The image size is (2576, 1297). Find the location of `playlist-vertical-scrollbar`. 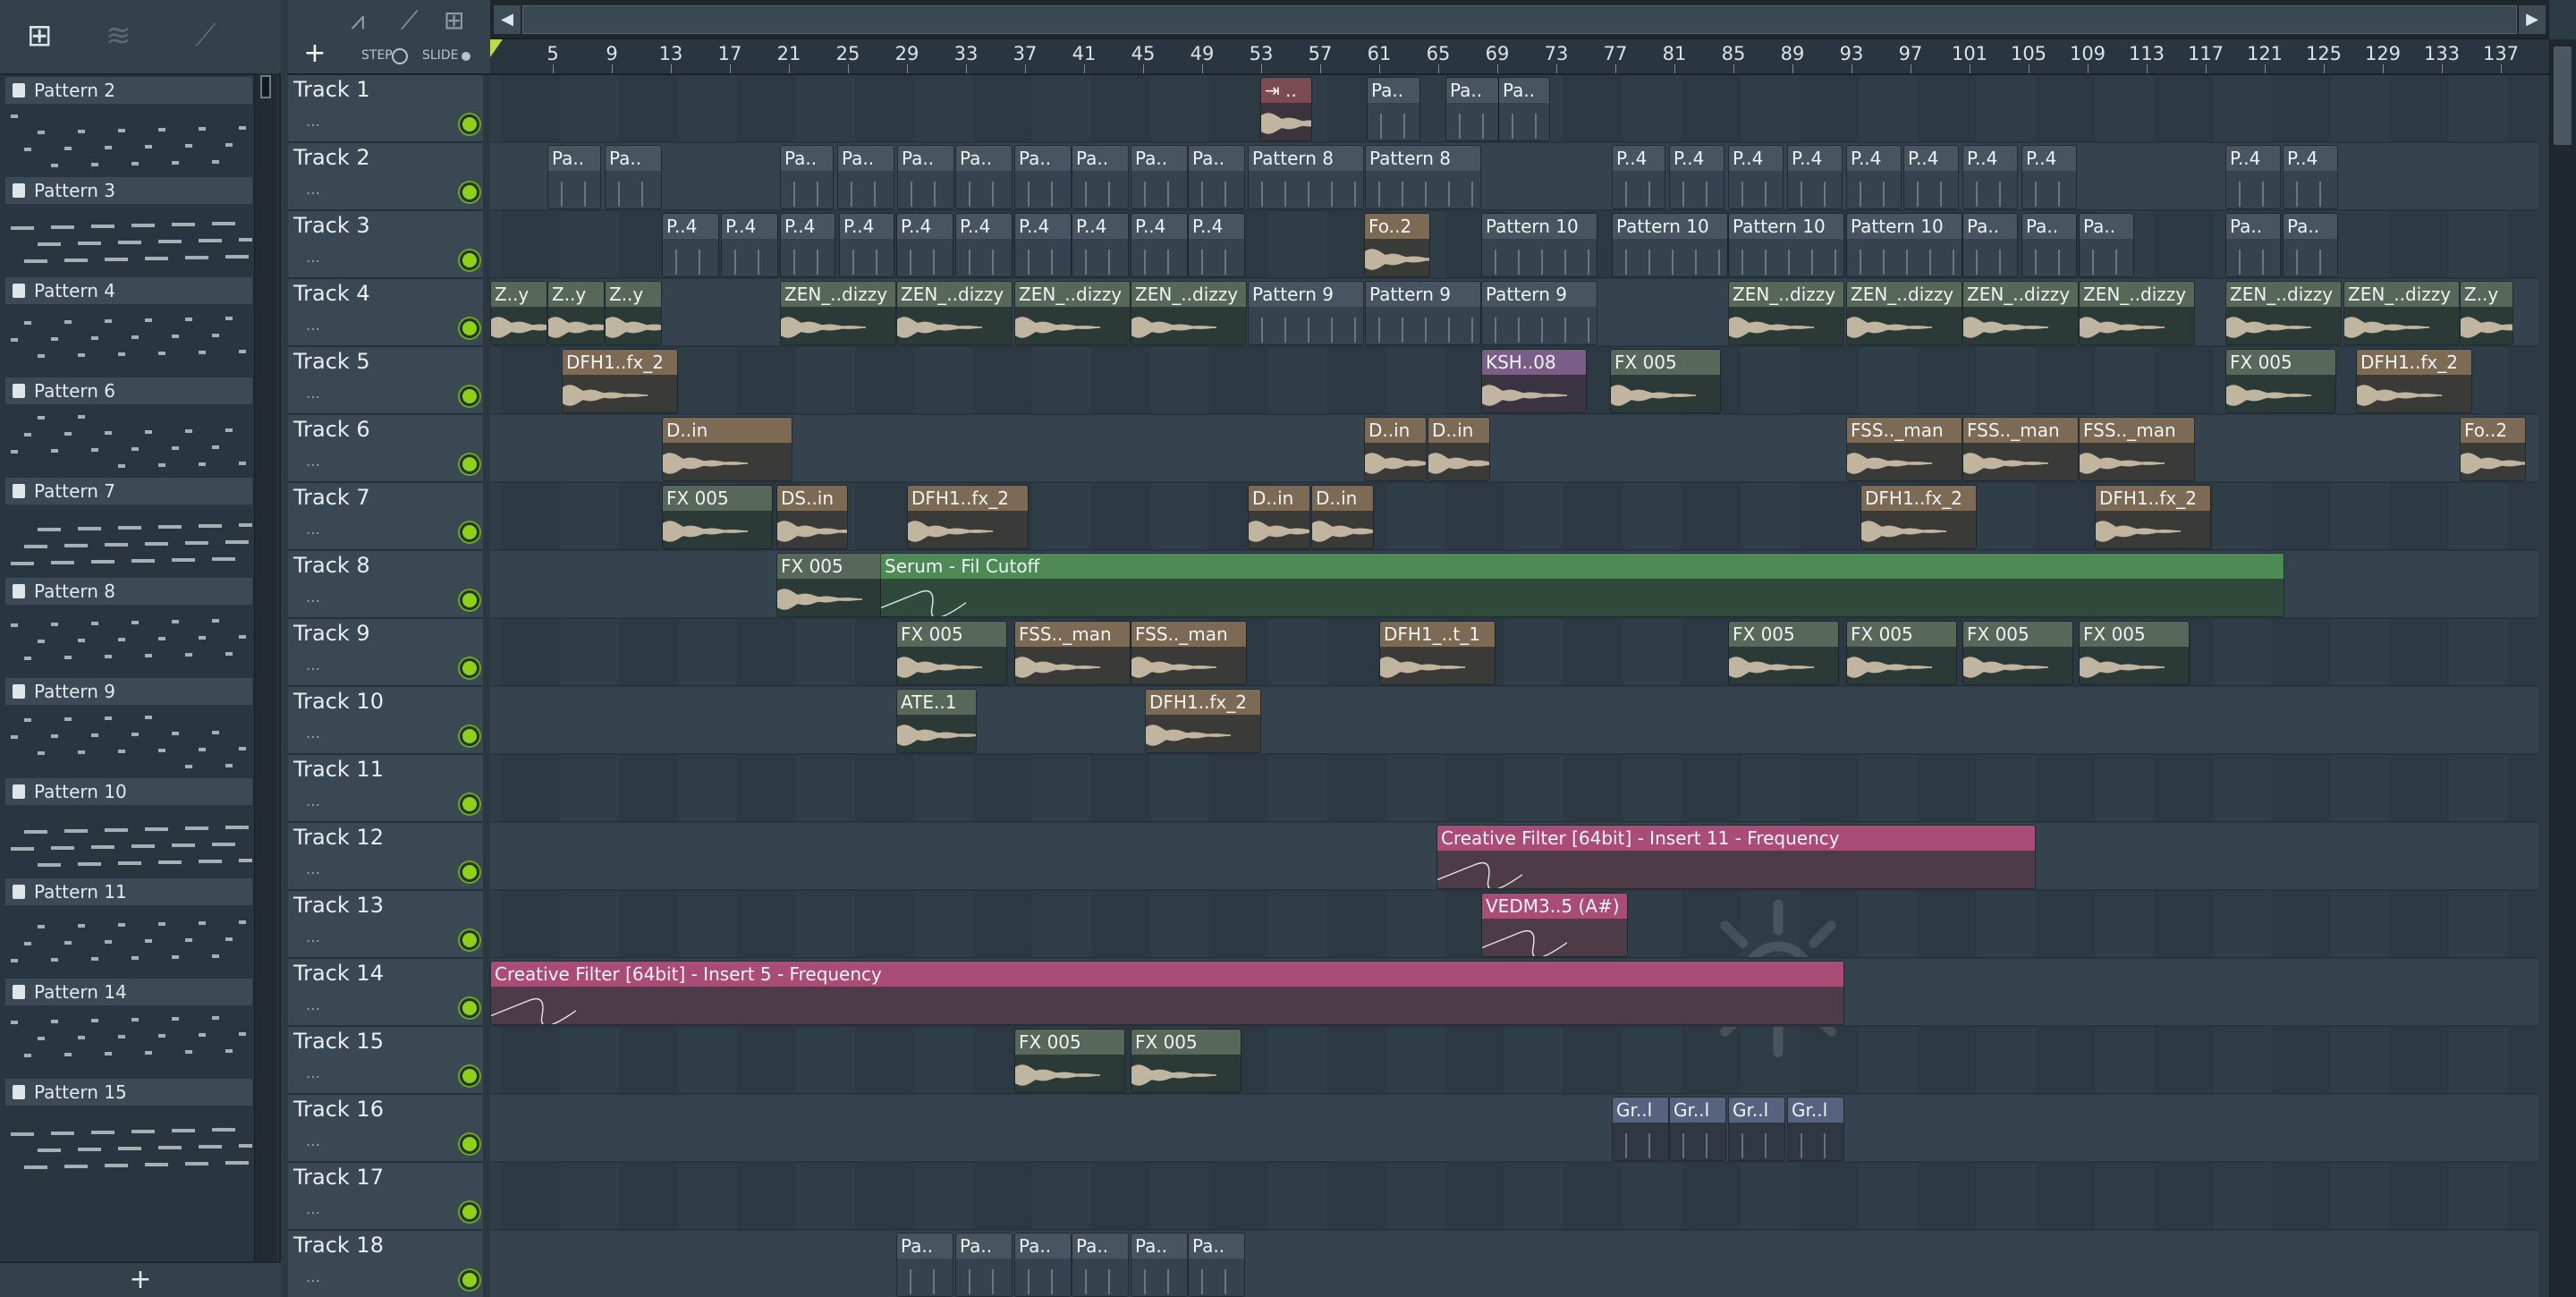

playlist-vertical-scrollbar is located at coordinates (2562, 668).